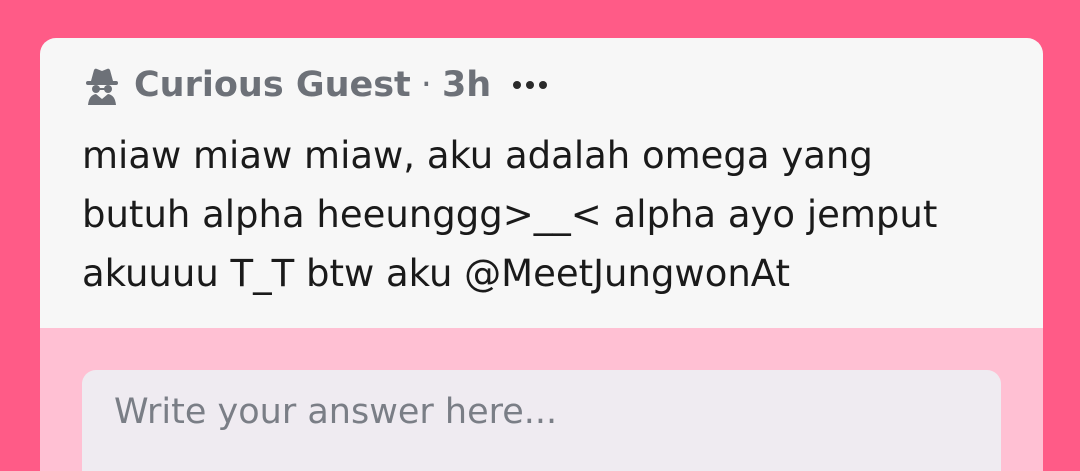 Image resolution: width=1080 pixels, height=471 pixels. Describe the element at coordinates (272, 85) in the screenshot. I see `author-name: Curious Guest` at that location.